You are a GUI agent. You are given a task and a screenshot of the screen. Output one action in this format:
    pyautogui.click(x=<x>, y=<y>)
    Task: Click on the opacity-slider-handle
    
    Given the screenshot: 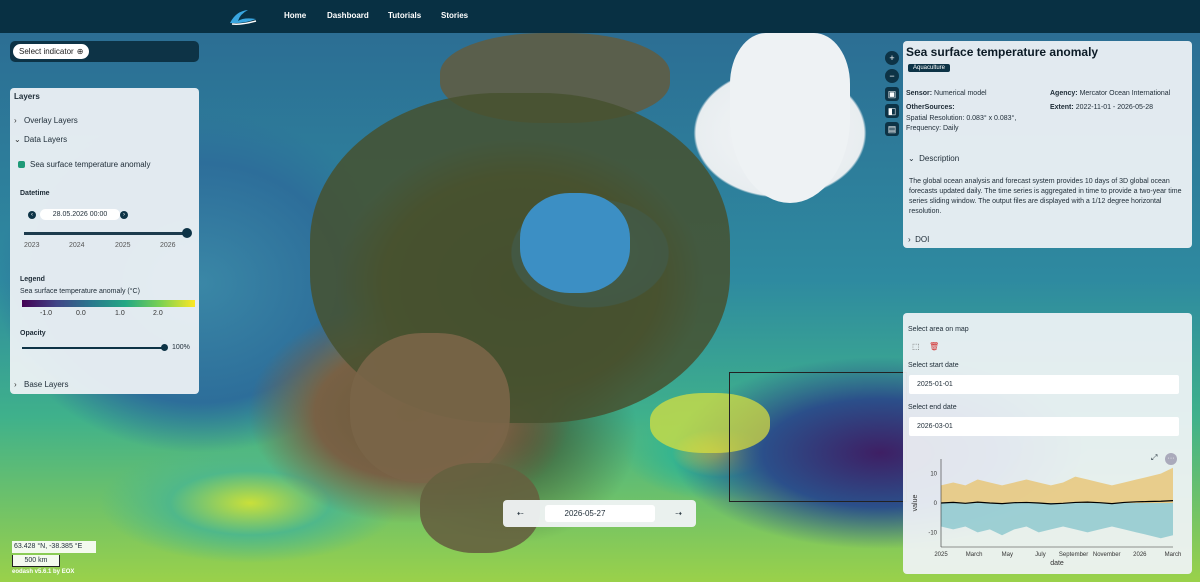 What is the action you would take?
    pyautogui.click(x=164, y=347)
    